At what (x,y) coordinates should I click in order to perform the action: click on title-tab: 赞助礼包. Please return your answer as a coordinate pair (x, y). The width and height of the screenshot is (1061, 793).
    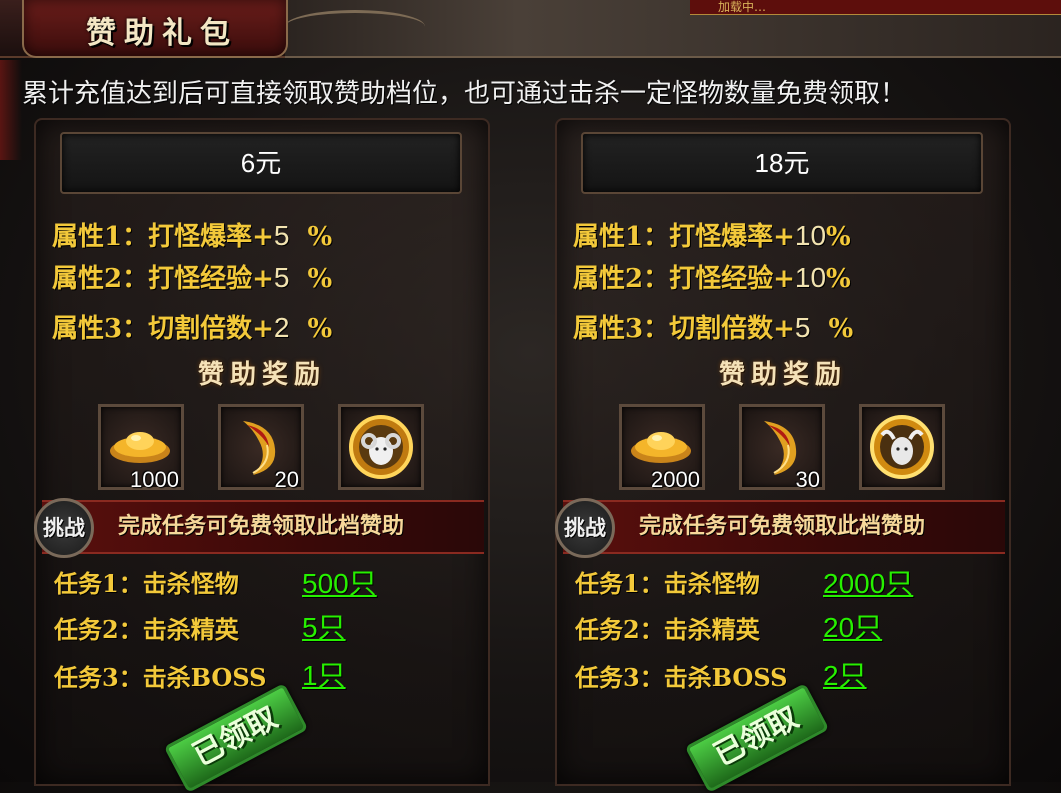
    Looking at the image, I should click on (155, 29).